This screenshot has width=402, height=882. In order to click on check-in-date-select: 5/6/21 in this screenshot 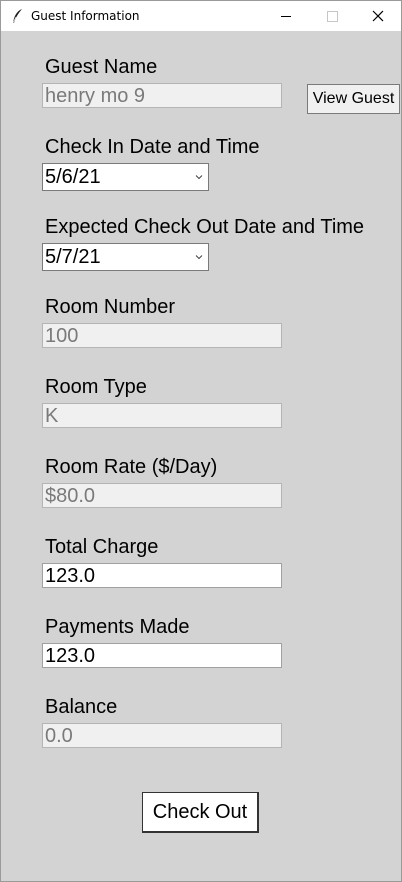, I will do `click(125, 177)`.